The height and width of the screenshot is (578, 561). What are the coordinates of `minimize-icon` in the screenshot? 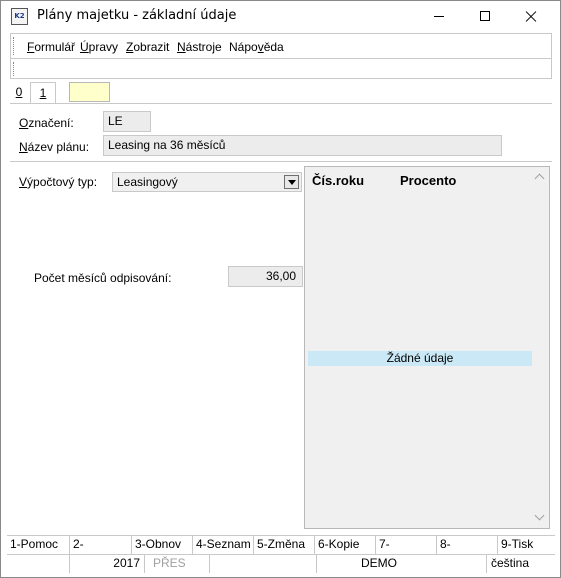 It's located at (439, 16).